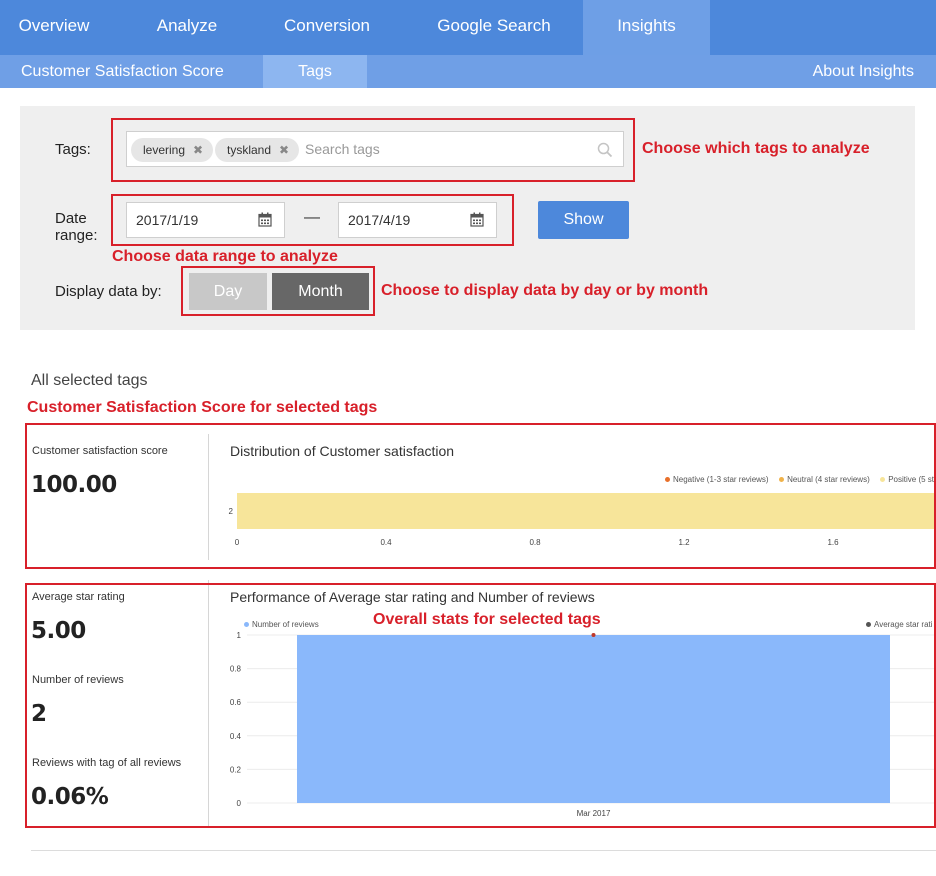 The image size is (936, 876). I want to click on tab-overview: Overview, so click(54, 27).